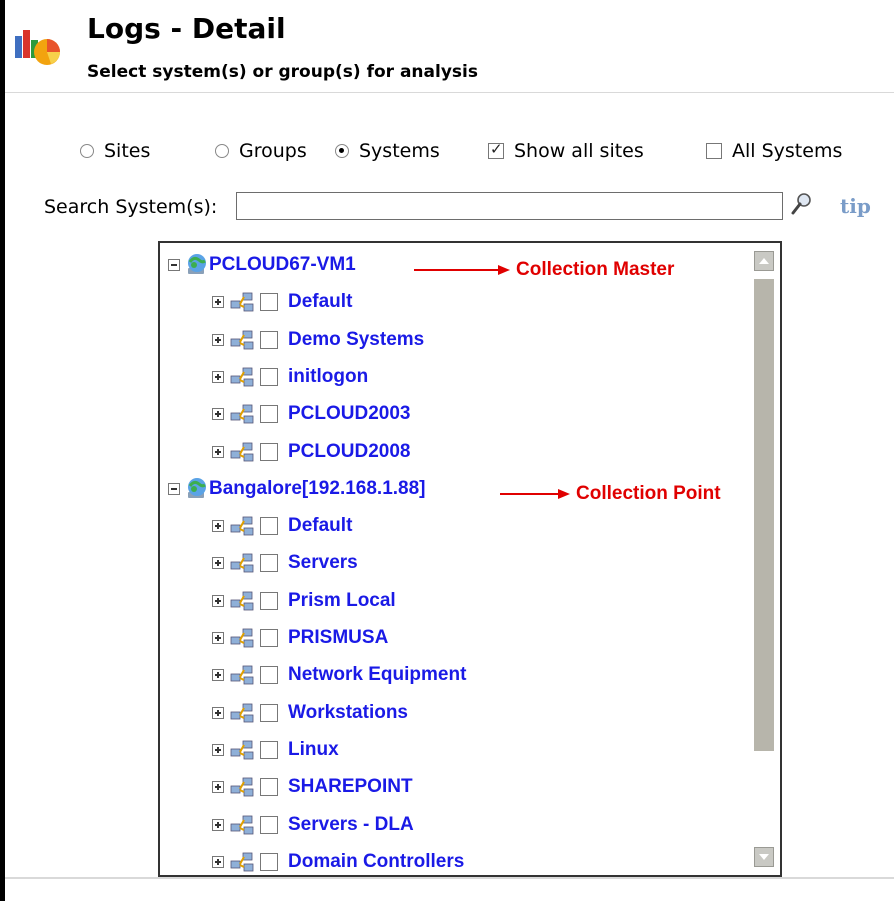 The height and width of the screenshot is (901, 894). I want to click on tree-group-node: Domain Controllers, so click(338, 861).